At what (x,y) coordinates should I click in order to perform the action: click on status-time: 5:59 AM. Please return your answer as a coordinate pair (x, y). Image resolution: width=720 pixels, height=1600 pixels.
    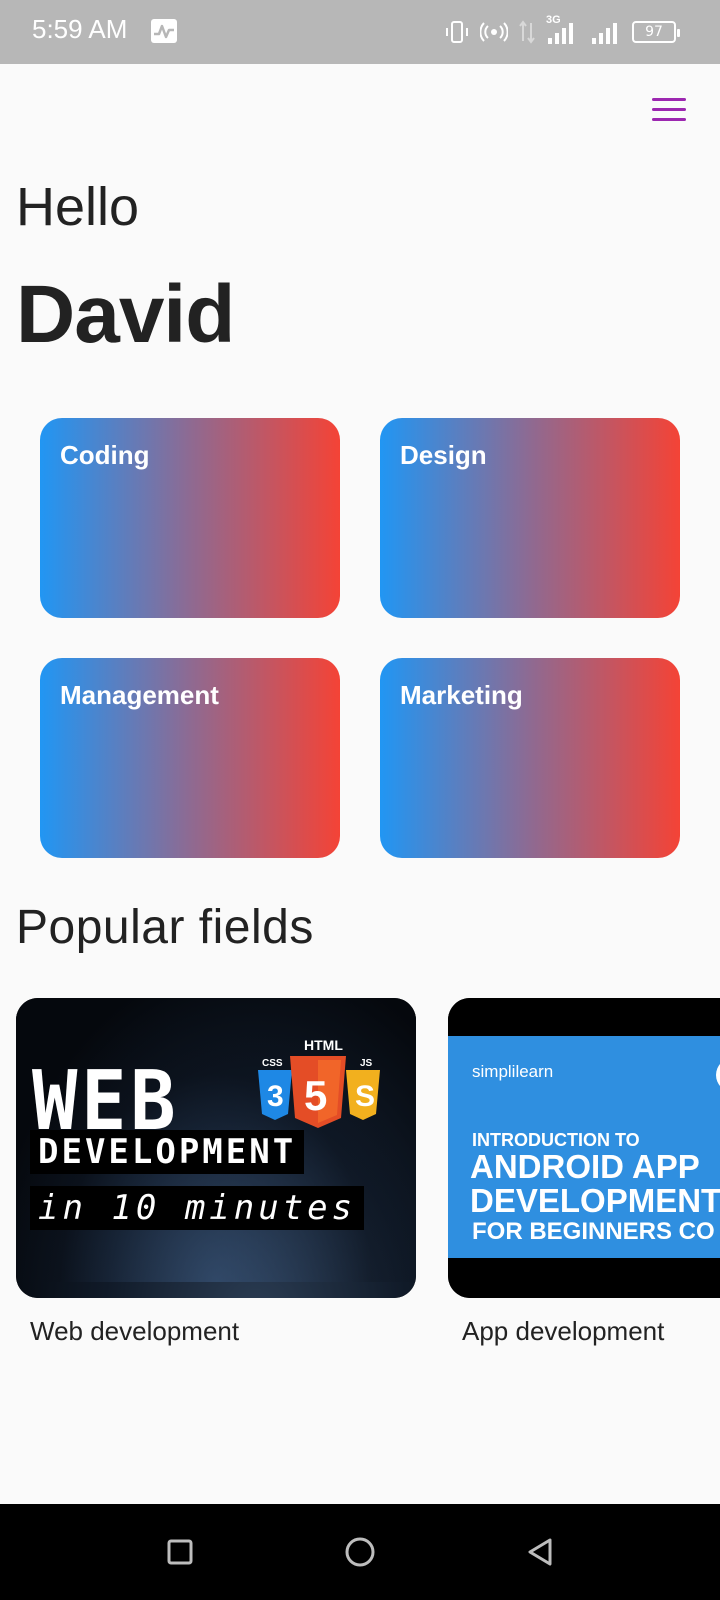
    Looking at the image, I should click on (80, 29).